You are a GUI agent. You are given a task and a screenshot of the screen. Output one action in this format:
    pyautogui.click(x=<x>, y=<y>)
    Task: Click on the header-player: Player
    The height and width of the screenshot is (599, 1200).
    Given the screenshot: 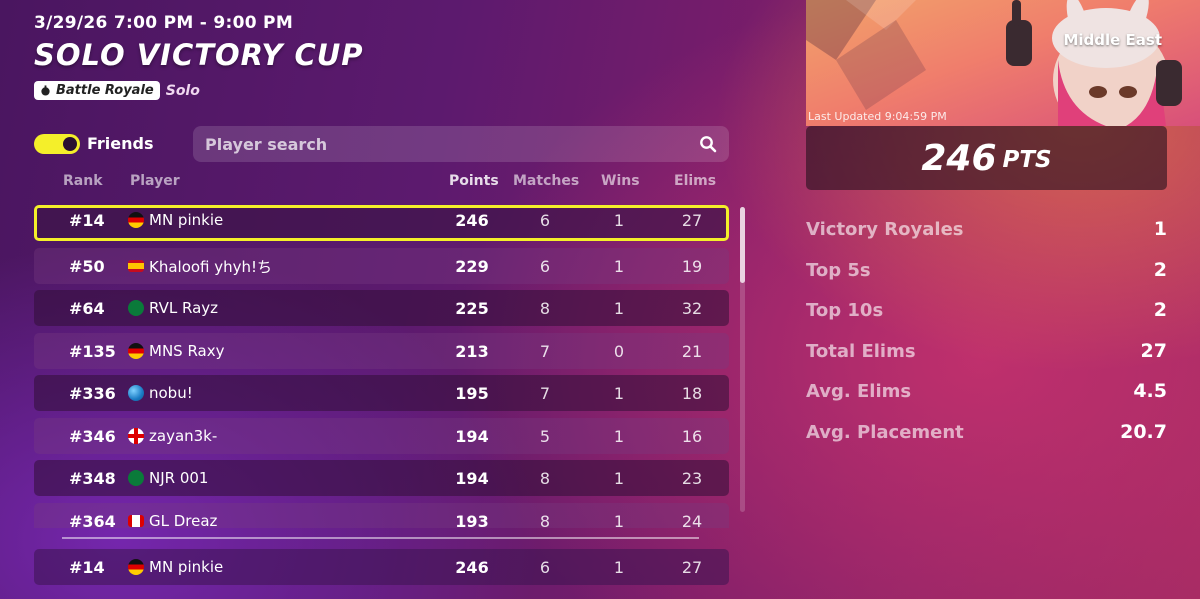 What is the action you would take?
    pyautogui.click(x=155, y=181)
    